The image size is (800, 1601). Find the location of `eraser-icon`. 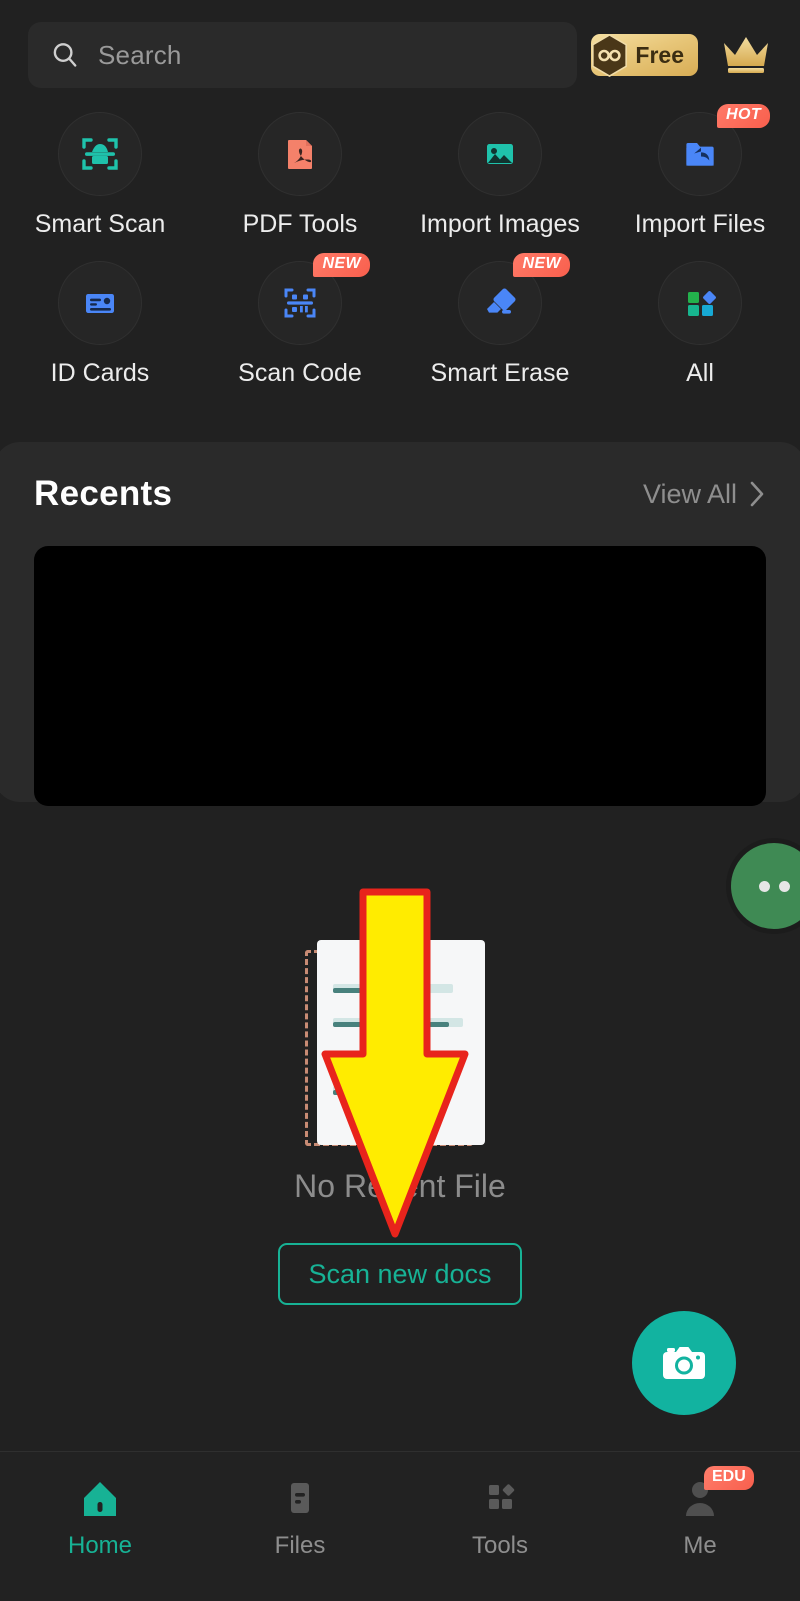

eraser-icon is located at coordinates (501, 301).